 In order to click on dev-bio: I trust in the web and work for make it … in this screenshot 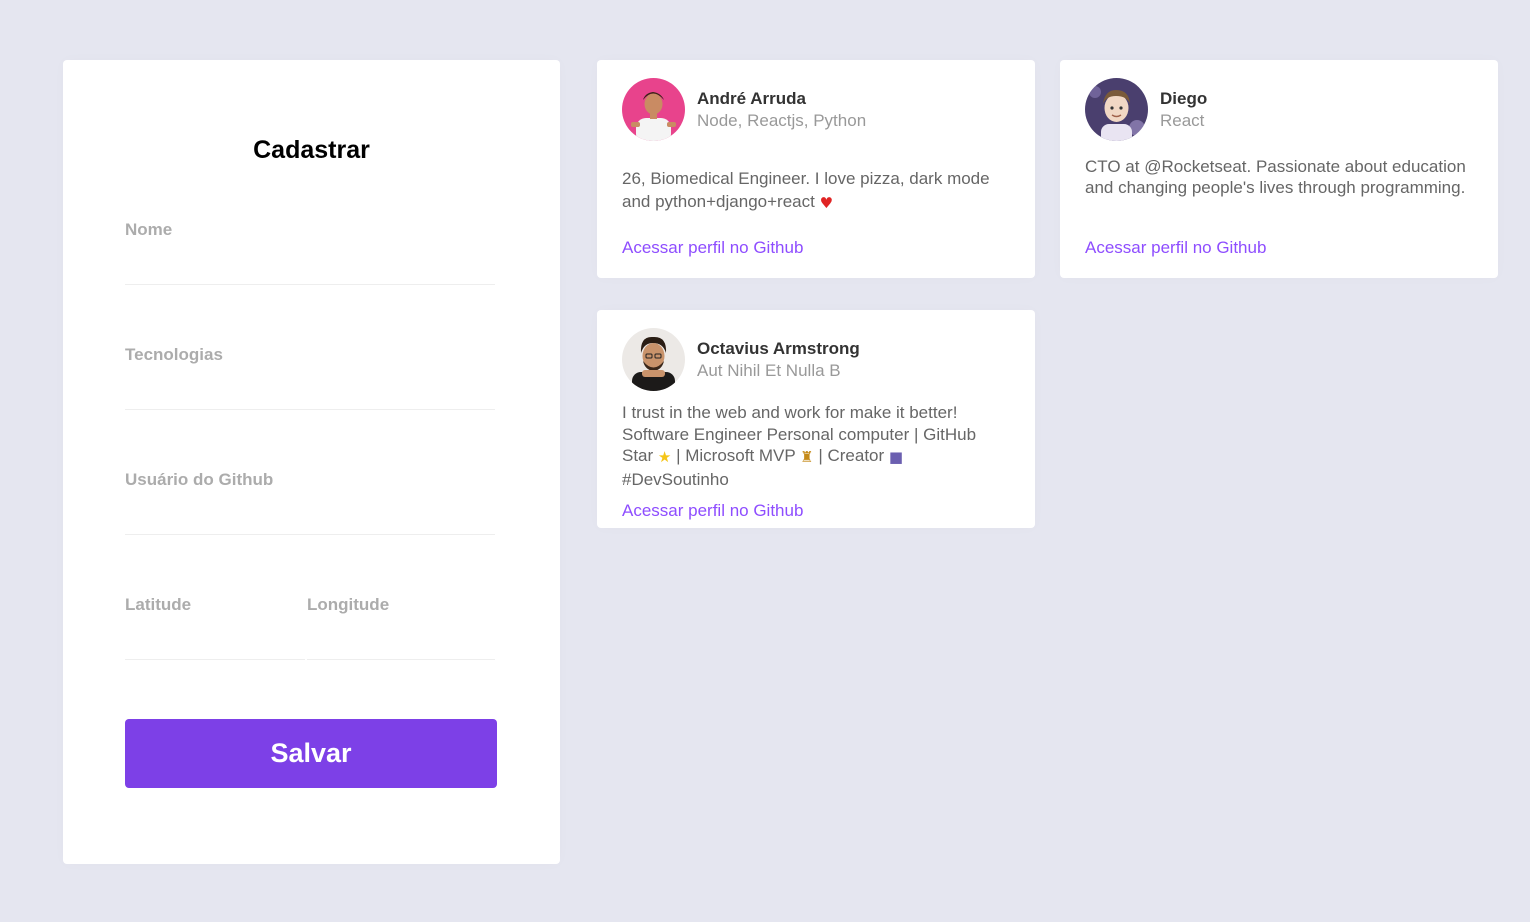, I will do `click(816, 446)`.